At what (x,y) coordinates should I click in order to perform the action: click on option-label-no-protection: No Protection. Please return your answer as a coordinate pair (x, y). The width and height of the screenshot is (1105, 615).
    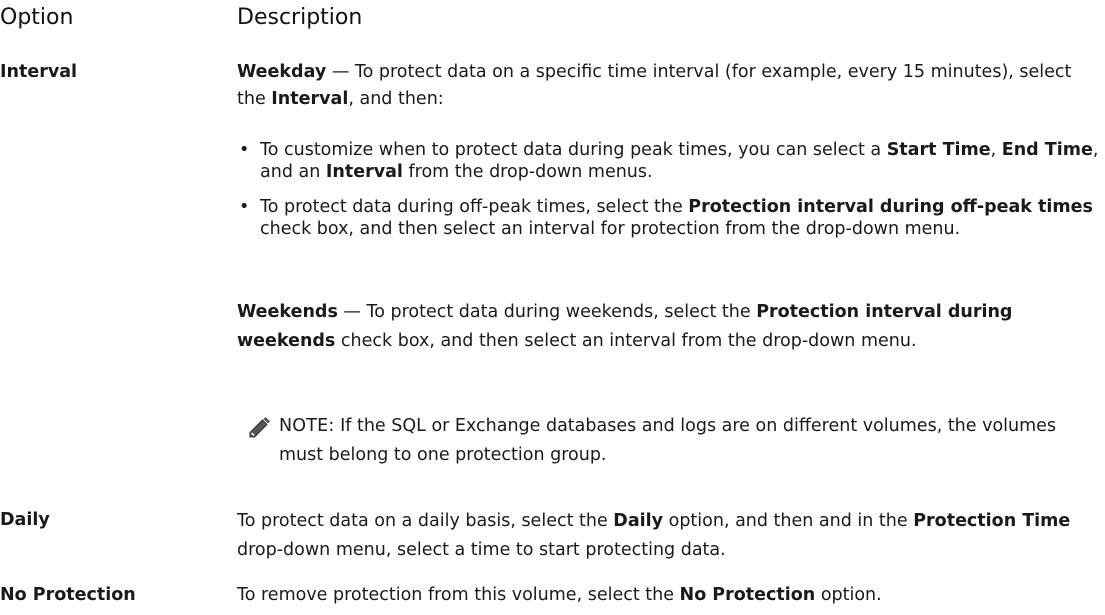
    Looking at the image, I should click on (68, 595).